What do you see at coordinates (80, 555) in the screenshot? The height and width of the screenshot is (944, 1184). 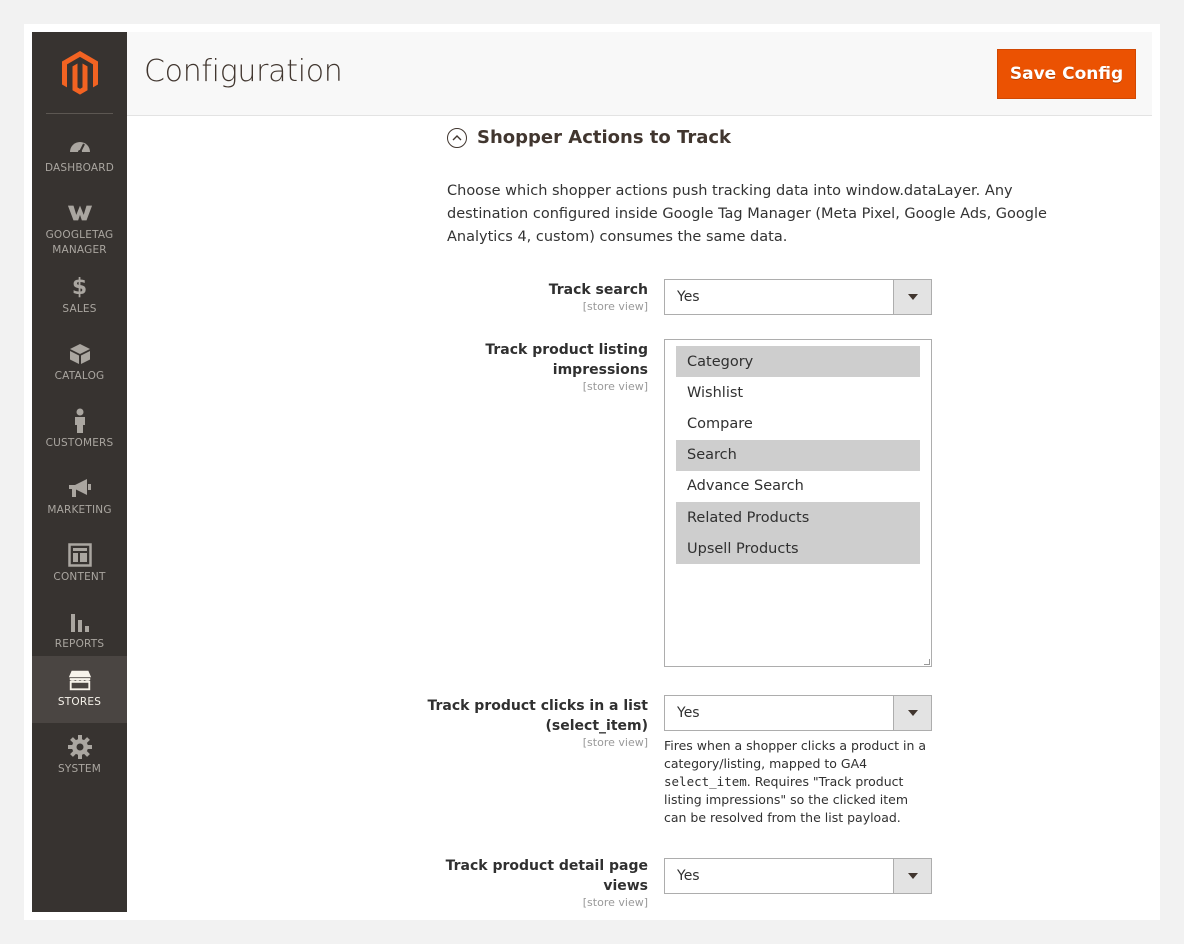 I see `layout-icon` at bounding box center [80, 555].